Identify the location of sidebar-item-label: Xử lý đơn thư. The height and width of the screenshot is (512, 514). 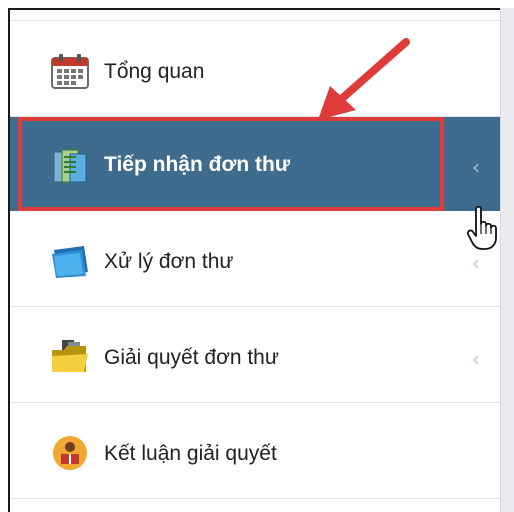
(169, 261).